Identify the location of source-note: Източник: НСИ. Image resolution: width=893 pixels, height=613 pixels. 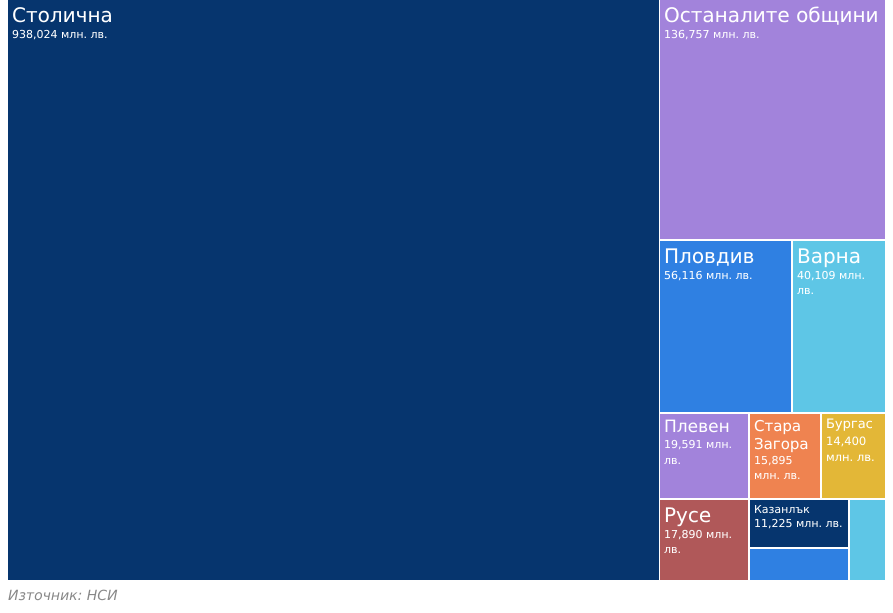
(63, 596).